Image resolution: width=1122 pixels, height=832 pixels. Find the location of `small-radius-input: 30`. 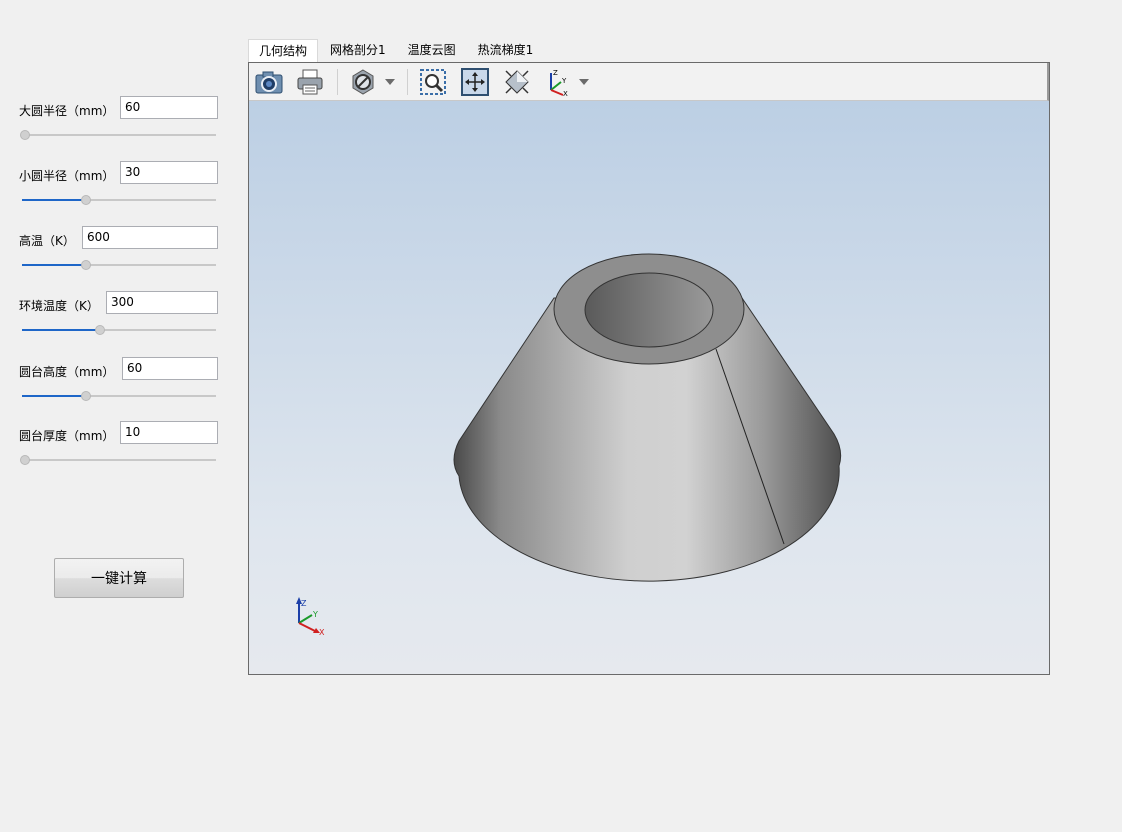

small-radius-input: 30 is located at coordinates (169, 172).